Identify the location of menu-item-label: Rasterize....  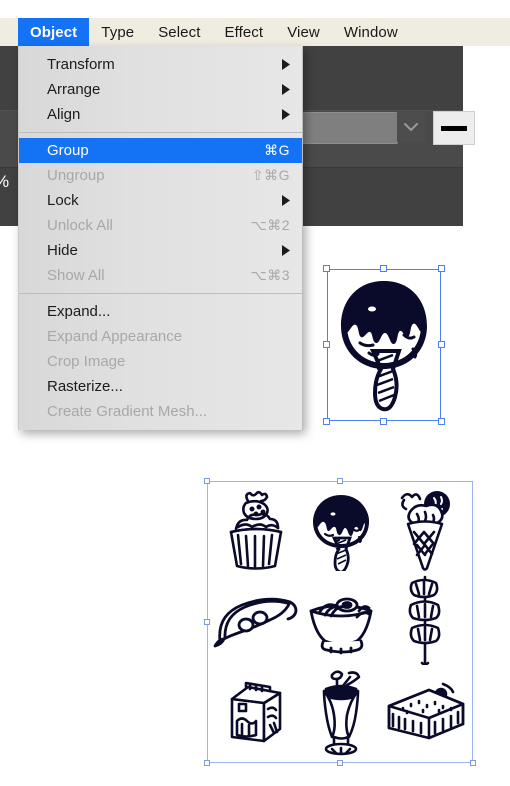
(85, 386).